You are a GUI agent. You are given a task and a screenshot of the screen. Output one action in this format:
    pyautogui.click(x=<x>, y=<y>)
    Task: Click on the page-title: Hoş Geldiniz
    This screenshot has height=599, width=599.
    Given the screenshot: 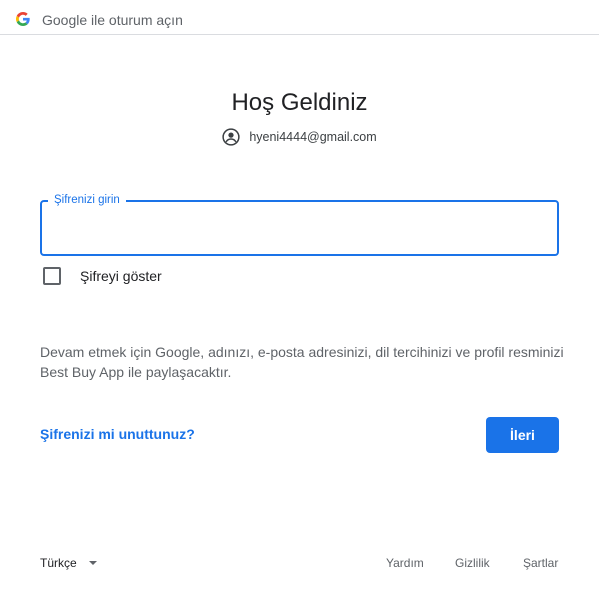 What is the action you would take?
    pyautogui.click(x=299, y=102)
    